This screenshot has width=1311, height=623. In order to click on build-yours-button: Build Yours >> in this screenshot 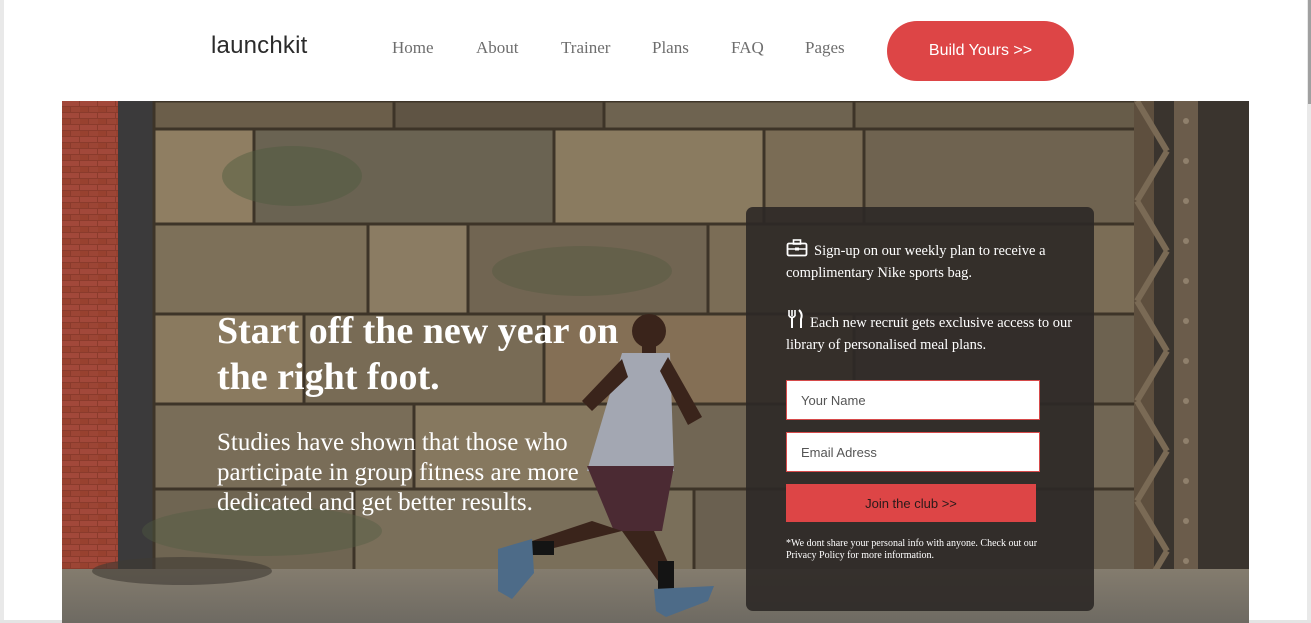, I will do `click(980, 51)`.